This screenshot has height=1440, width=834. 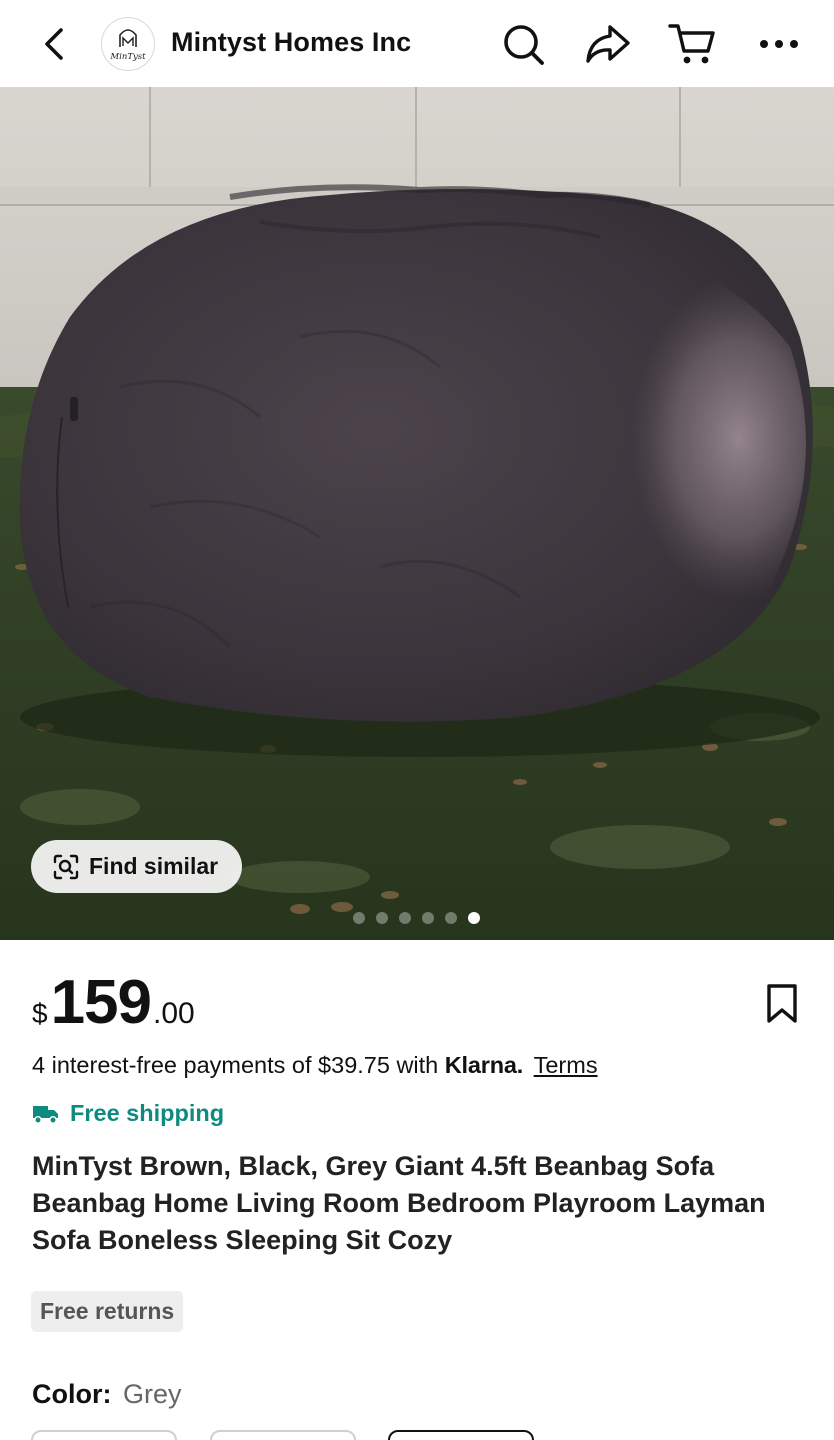 I want to click on share-button, so click(x=608, y=44).